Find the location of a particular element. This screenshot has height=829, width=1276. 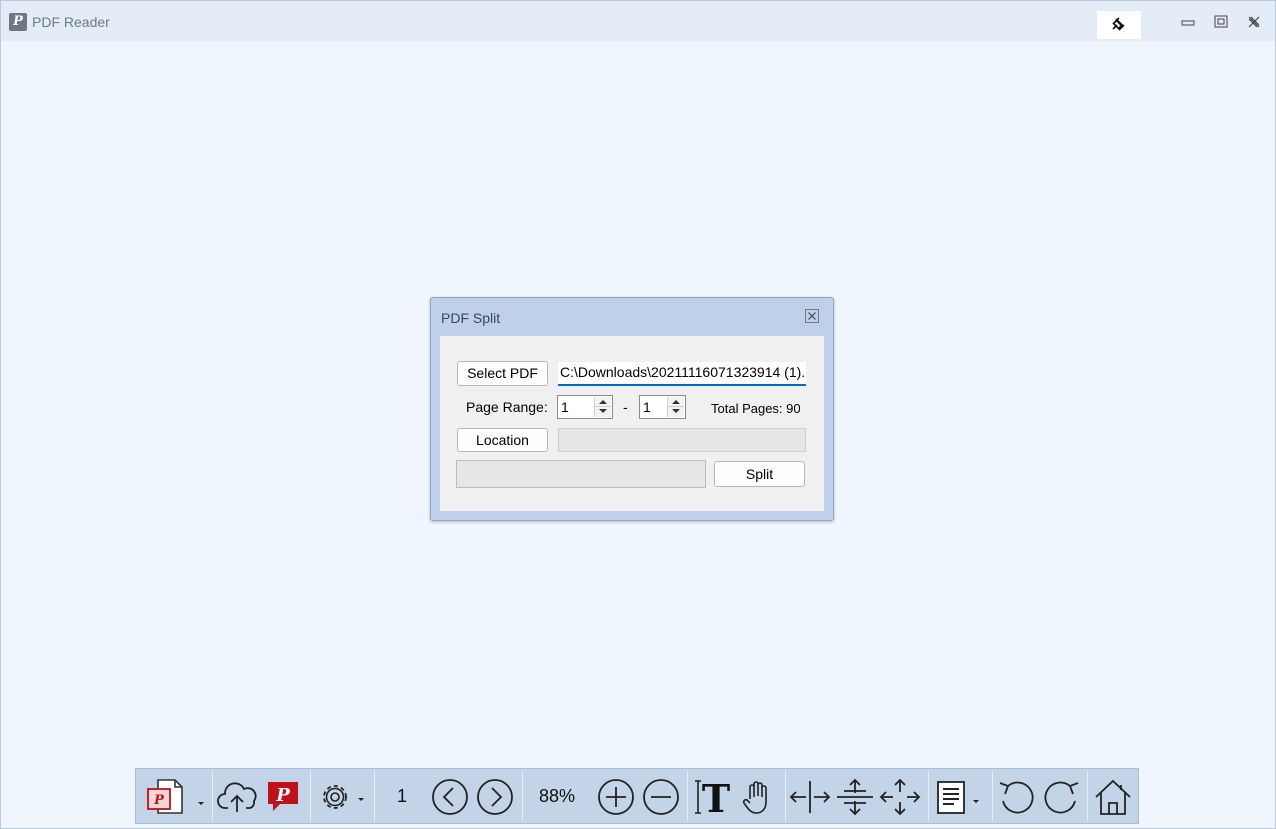

hand-pan-button is located at coordinates (758, 797).